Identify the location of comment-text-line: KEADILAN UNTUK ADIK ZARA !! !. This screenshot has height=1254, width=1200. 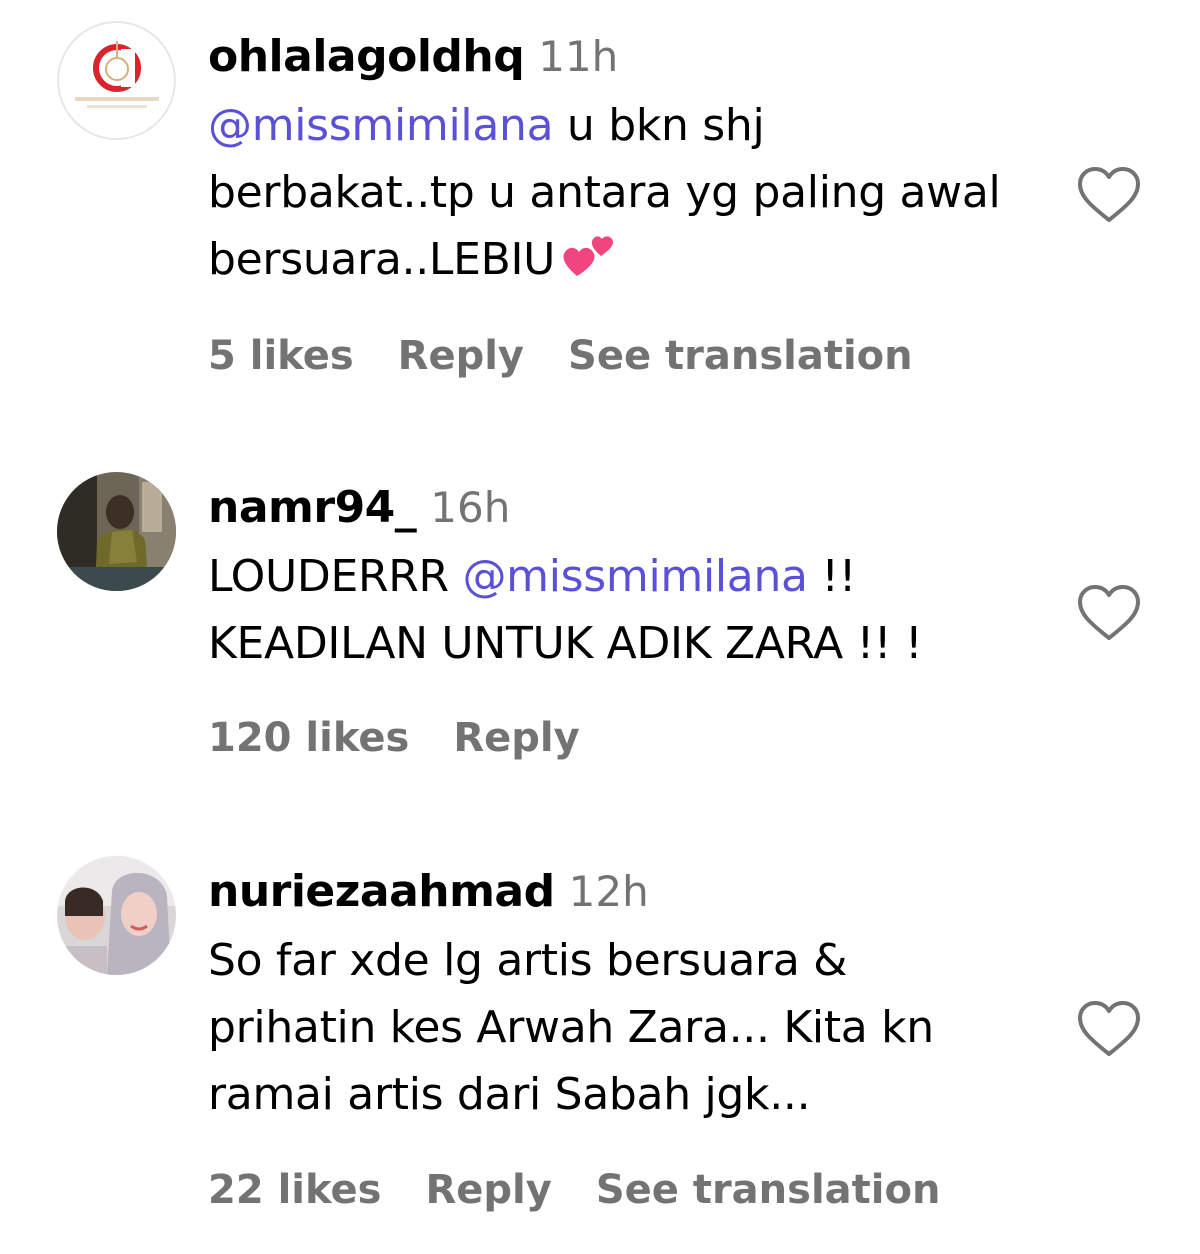
(565, 643).